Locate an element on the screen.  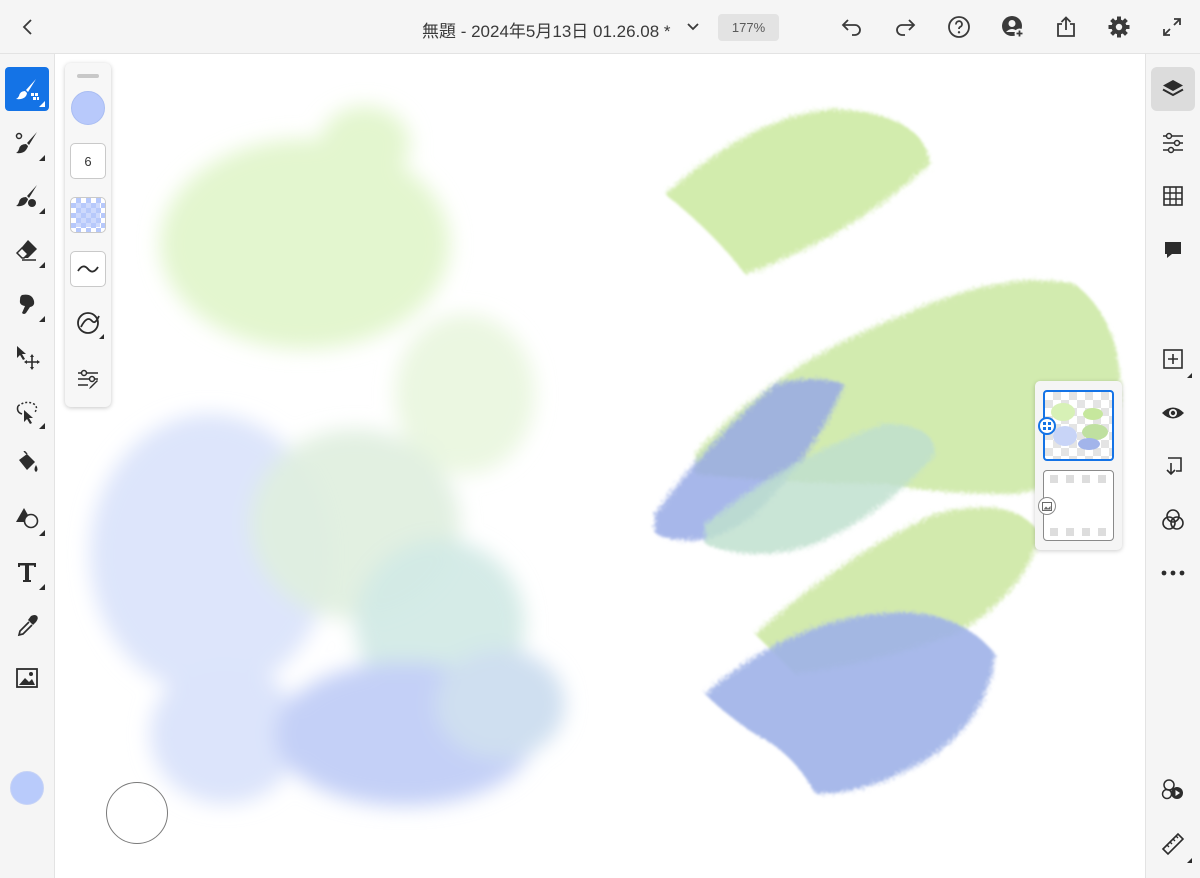
back-icon is located at coordinates (27, 27).